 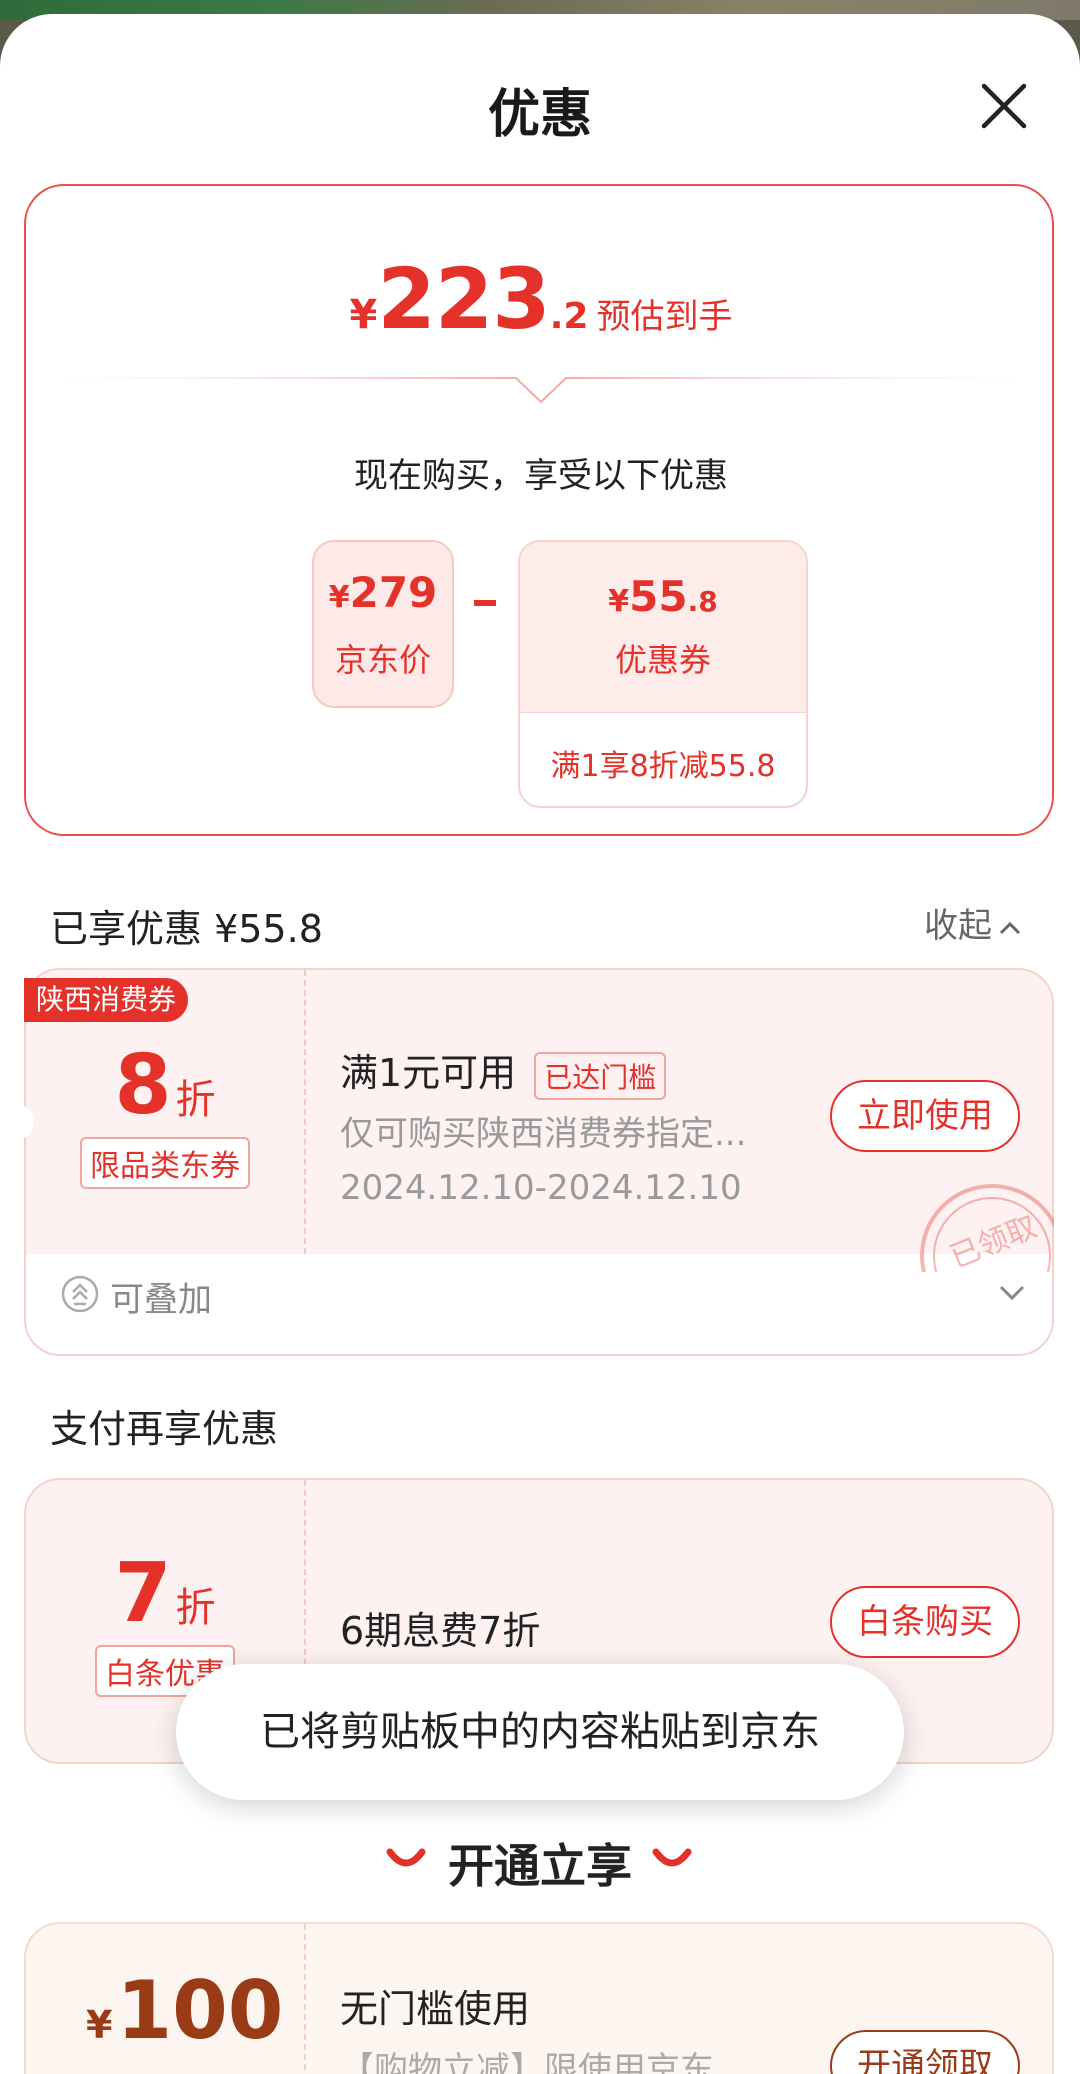 What do you see at coordinates (485, 603) in the screenshot?
I see `minus-sign` at bounding box center [485, 603].